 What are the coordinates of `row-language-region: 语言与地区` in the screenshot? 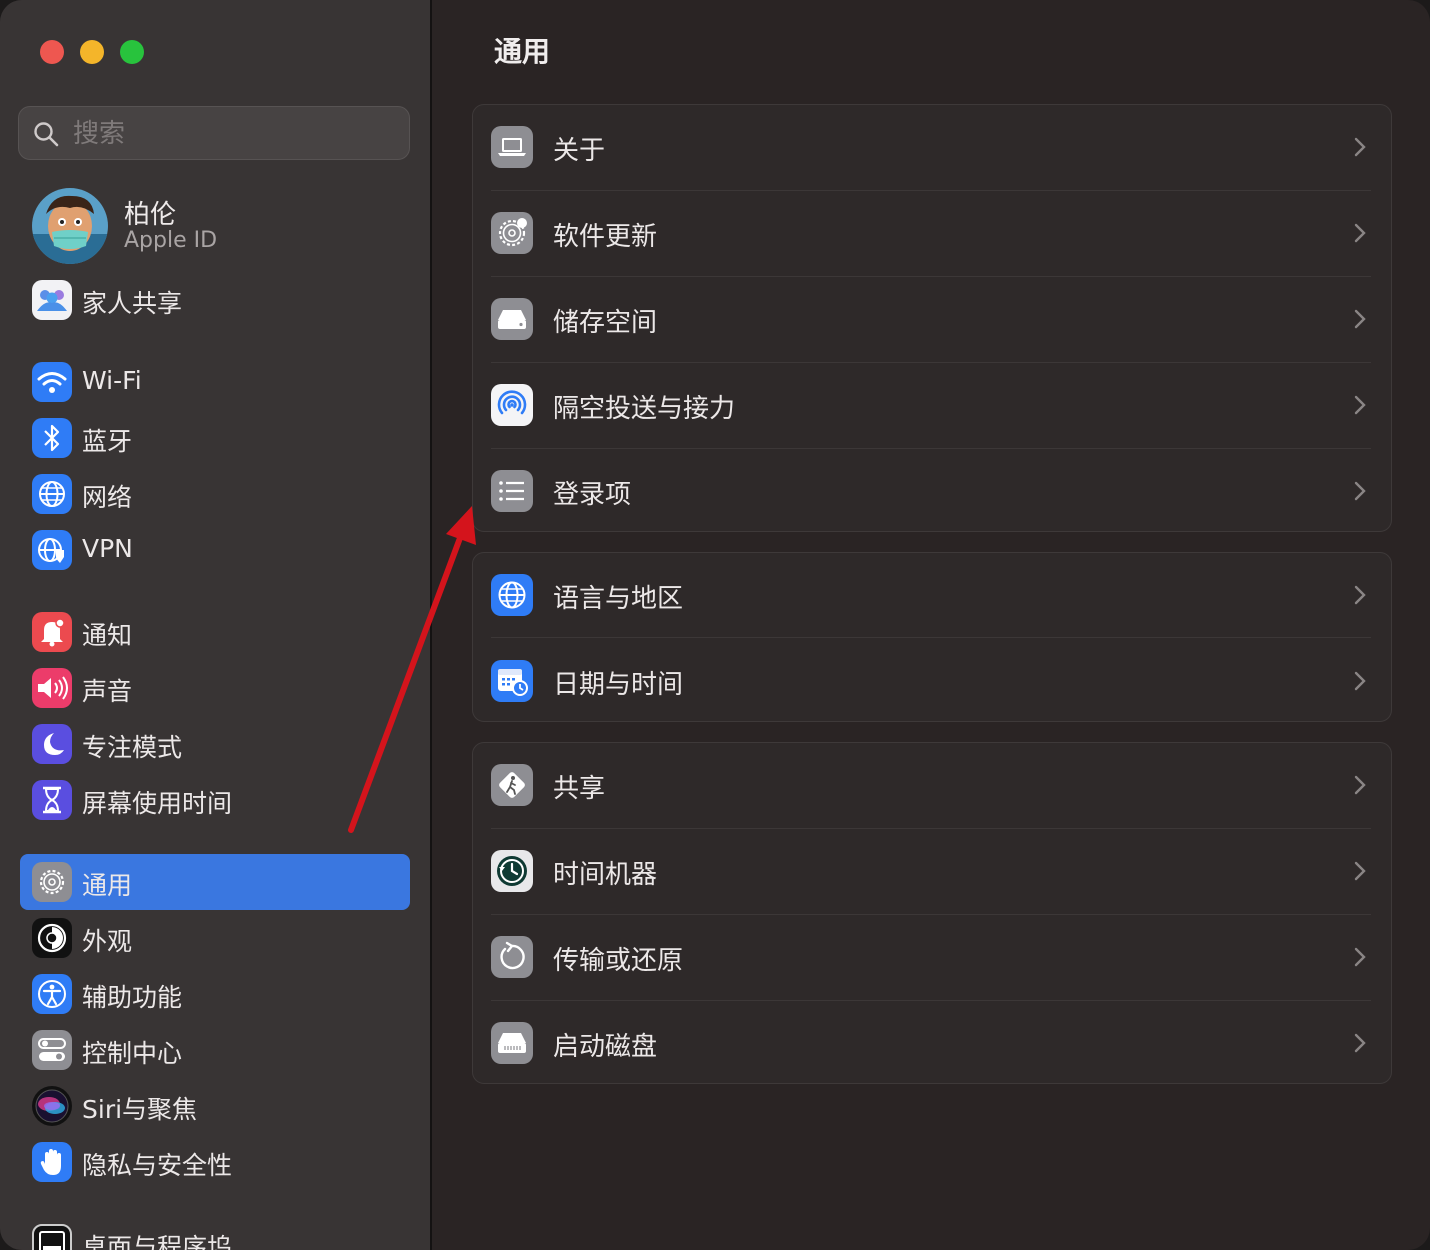 It's located at (932, 596).